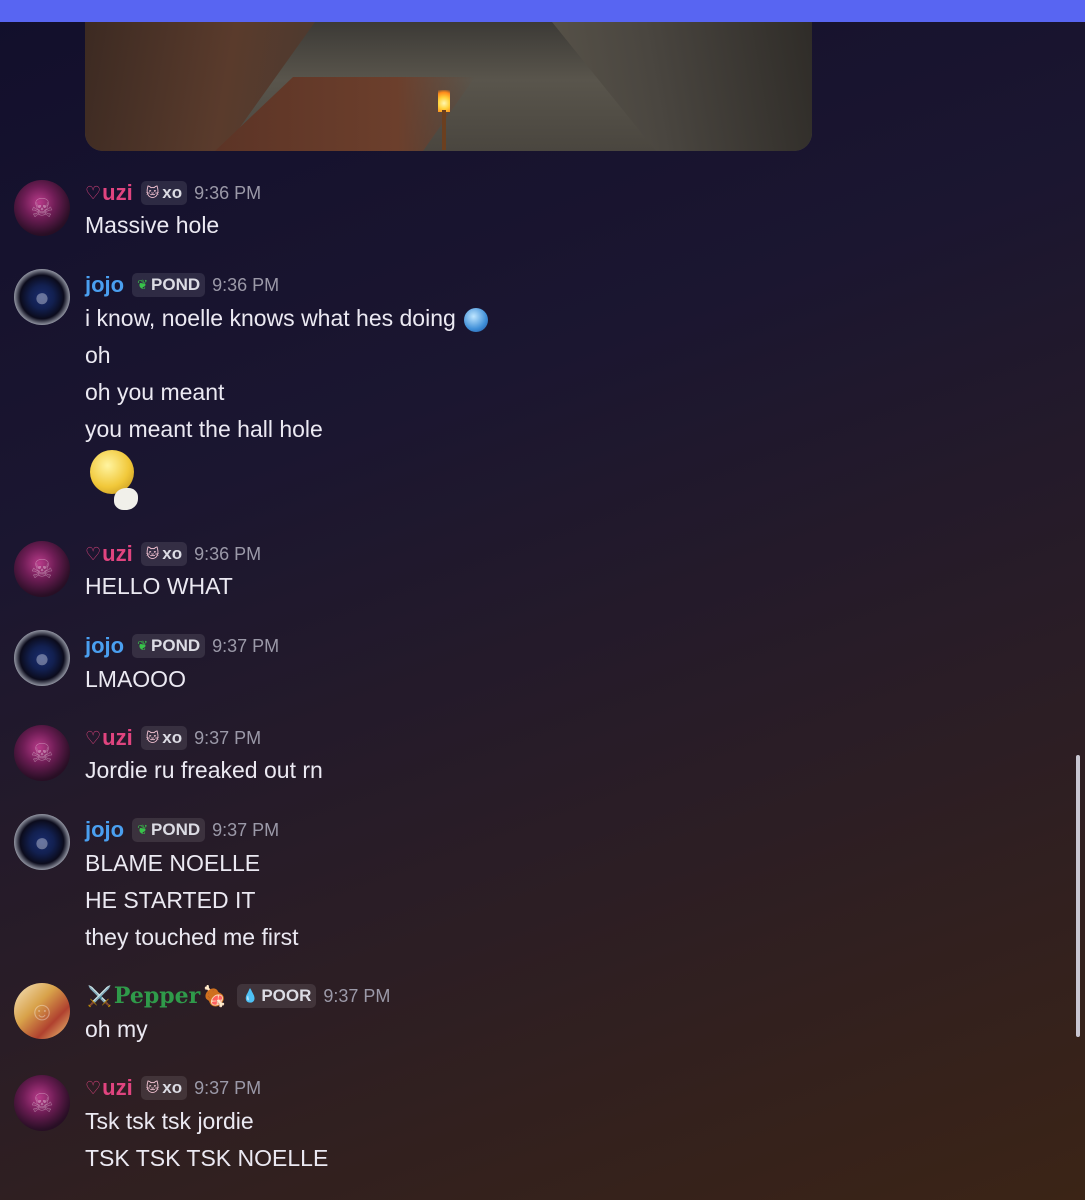  Describe the element at coordinates (682, 86) in the screenshot. I see `cave-wall-right` at that location.